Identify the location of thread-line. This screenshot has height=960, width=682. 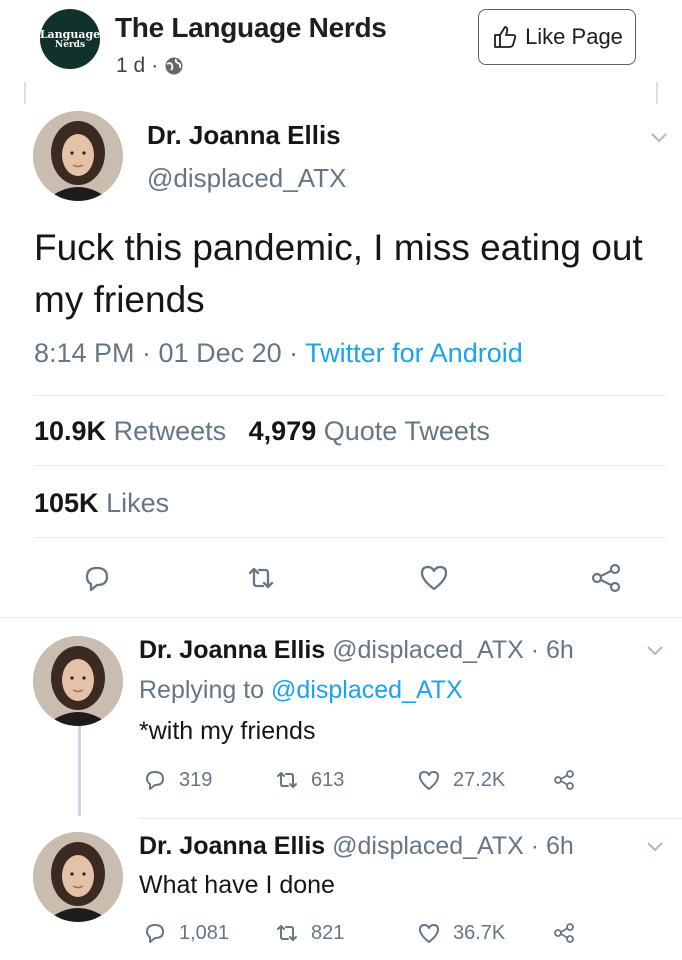
(79, 771).